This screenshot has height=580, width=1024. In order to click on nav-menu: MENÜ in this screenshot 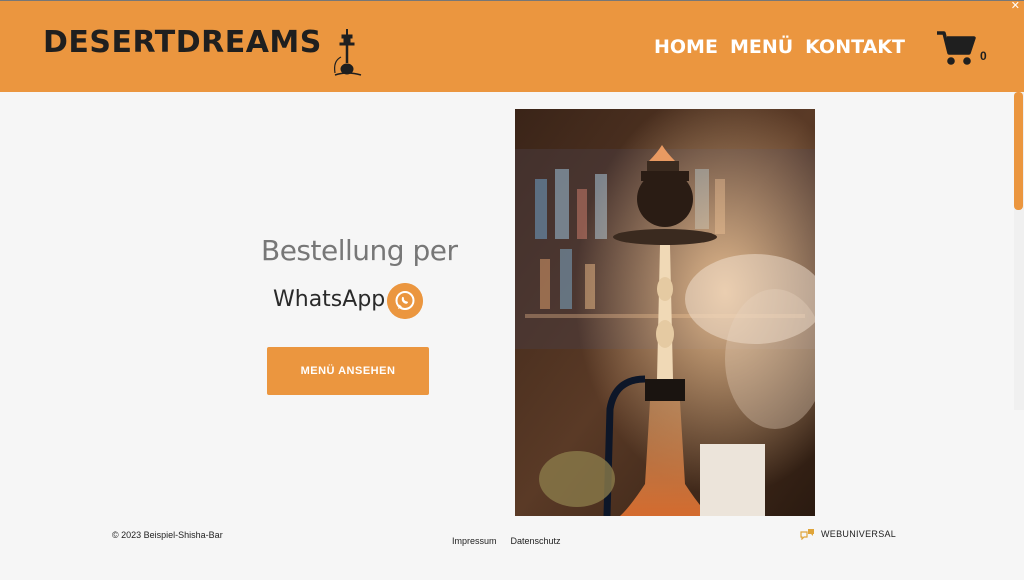, I will do `click(761, 47)`.